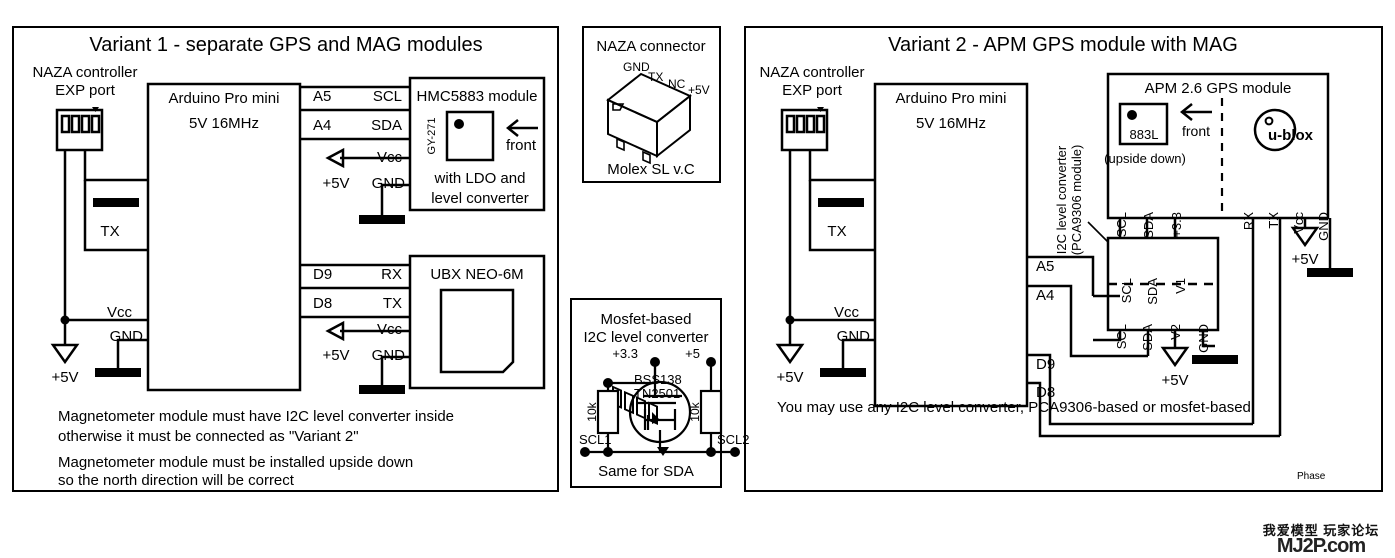 This screenshot has width=1395, height=558. Describe the element at coordinates (476, 274) in the screenshot. I see `v1-ubx-title: UBX NEO-6M` at that location.